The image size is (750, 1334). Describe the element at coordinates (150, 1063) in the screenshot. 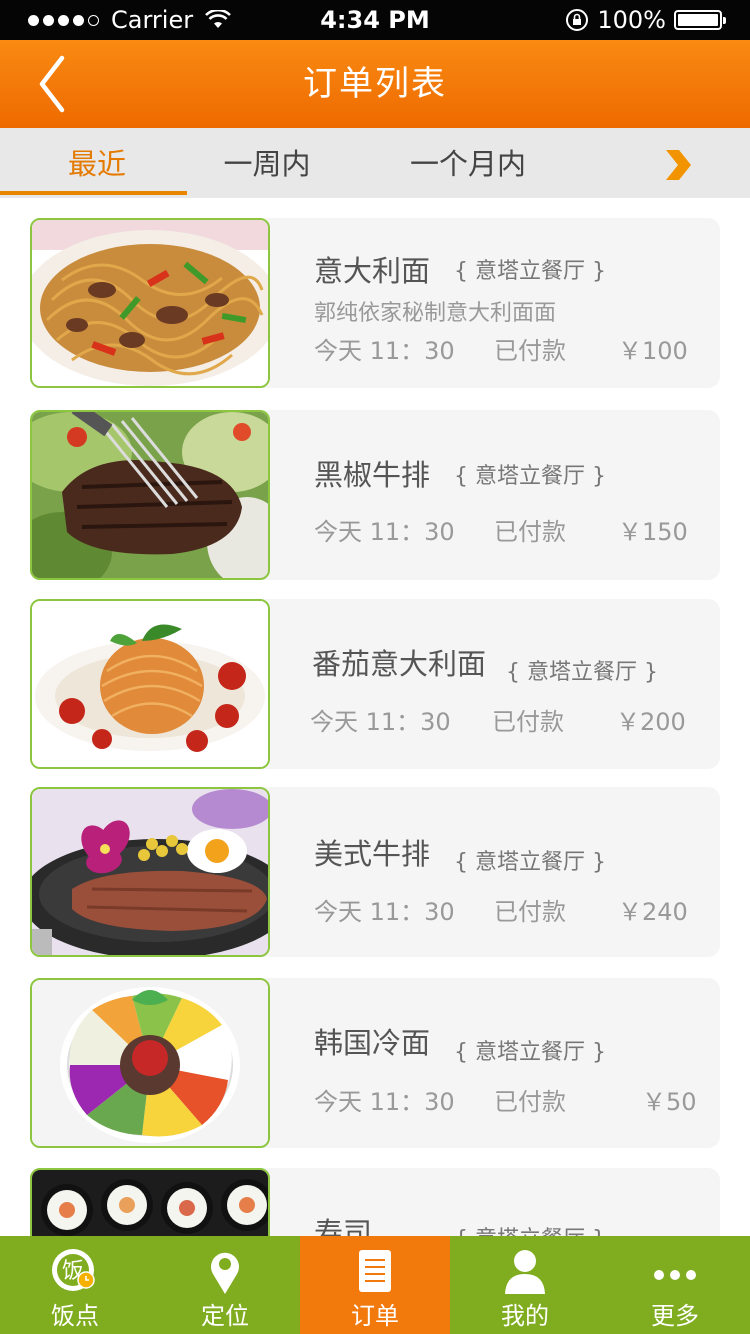

I see `dish-photo-korean-cold-noodles` at that location.